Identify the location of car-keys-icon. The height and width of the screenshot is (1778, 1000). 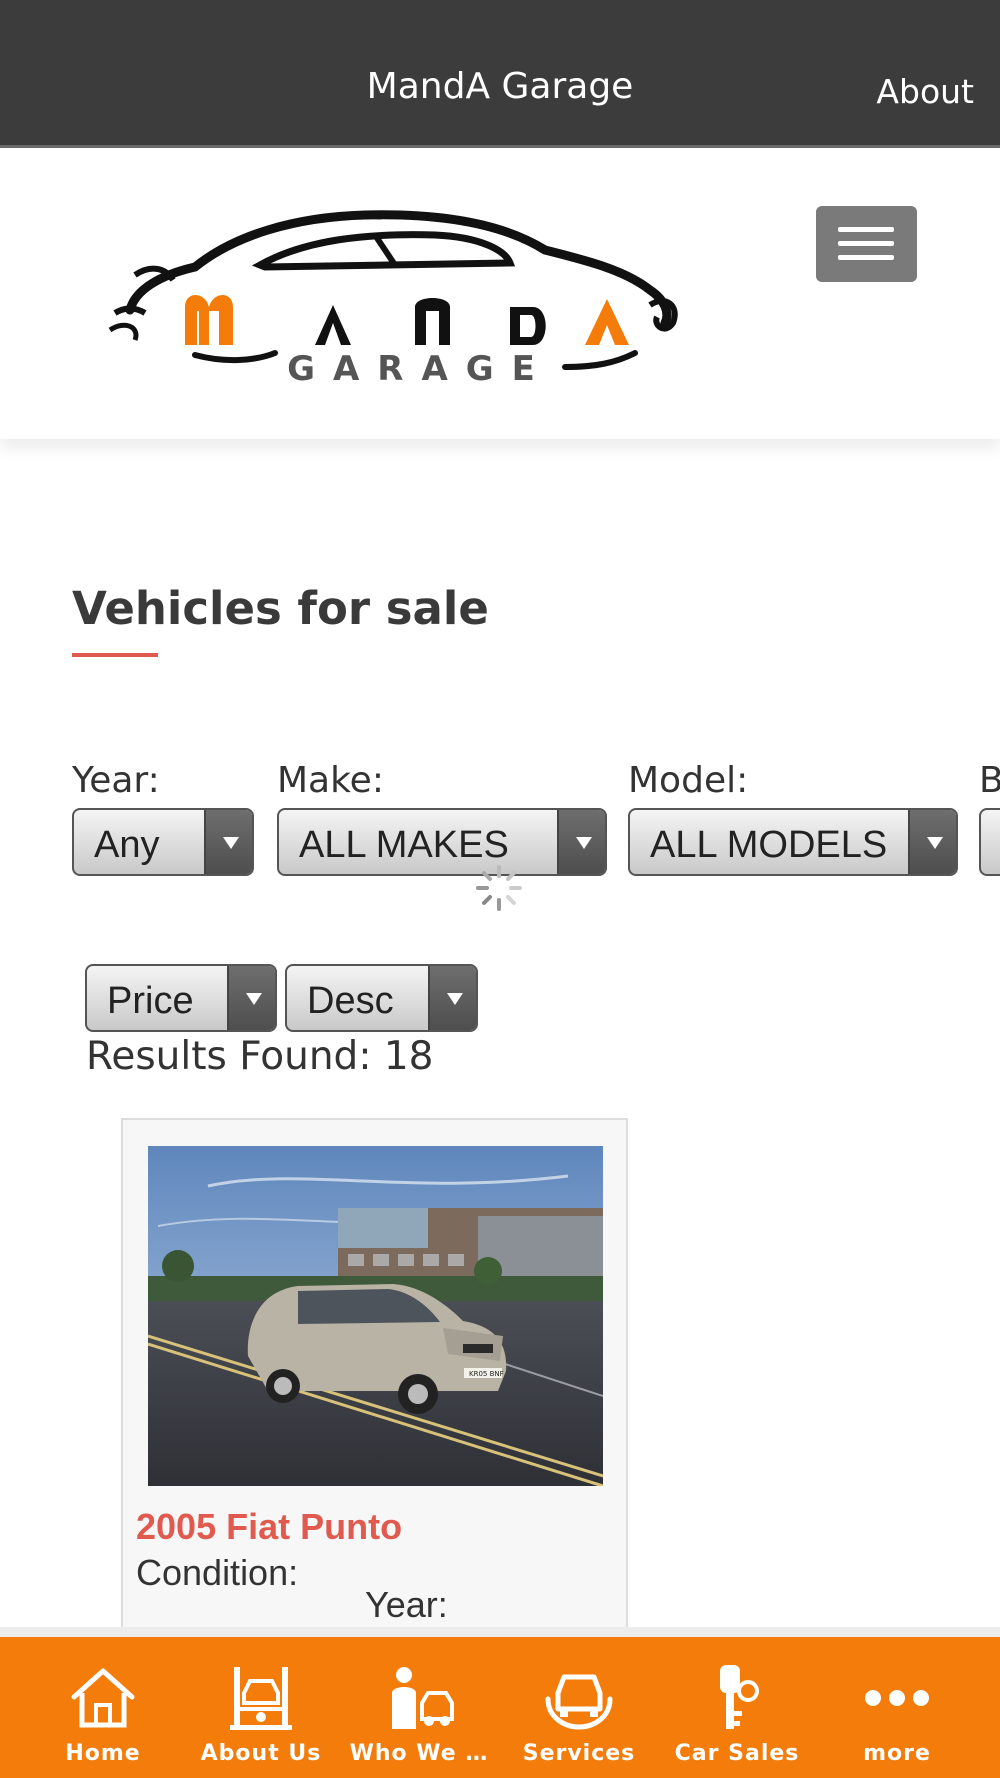
(739, 1697).